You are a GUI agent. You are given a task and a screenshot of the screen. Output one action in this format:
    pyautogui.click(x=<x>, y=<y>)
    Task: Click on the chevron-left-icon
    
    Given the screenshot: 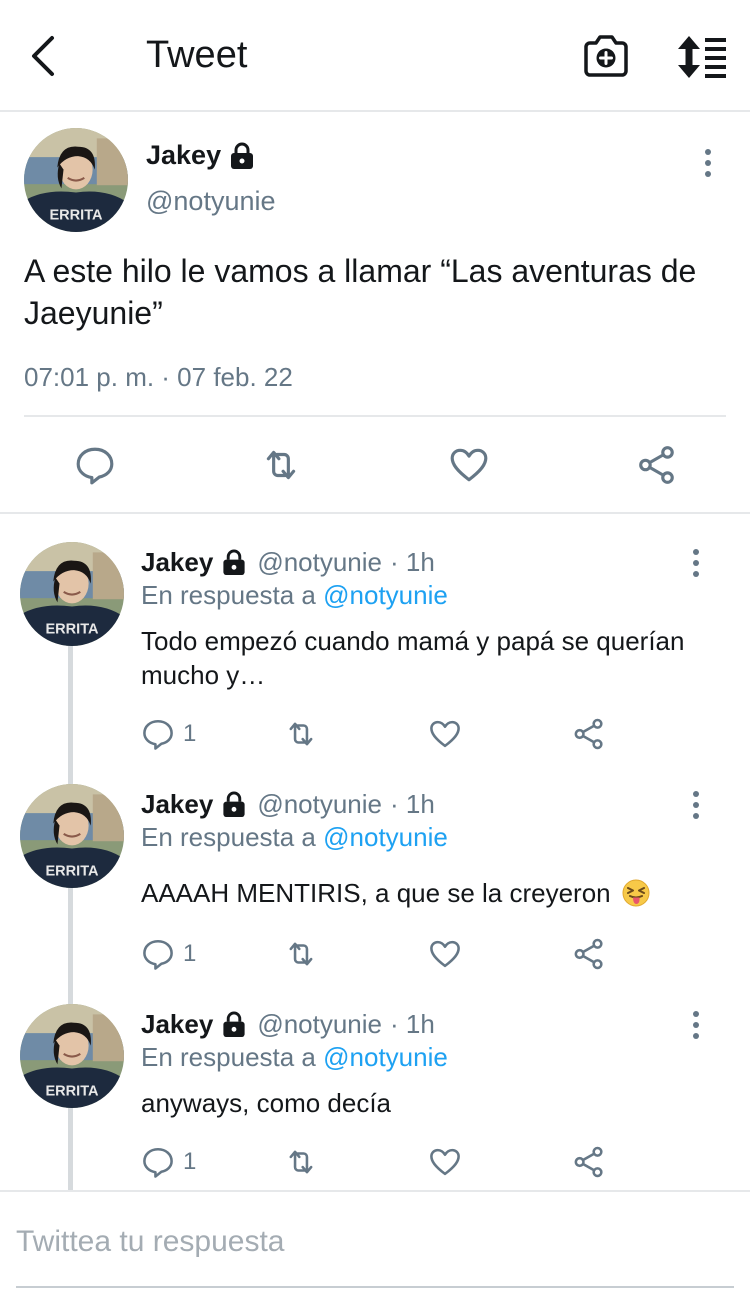 What is the action you would take?
    pyautogui.click(x=43, y=56)
    